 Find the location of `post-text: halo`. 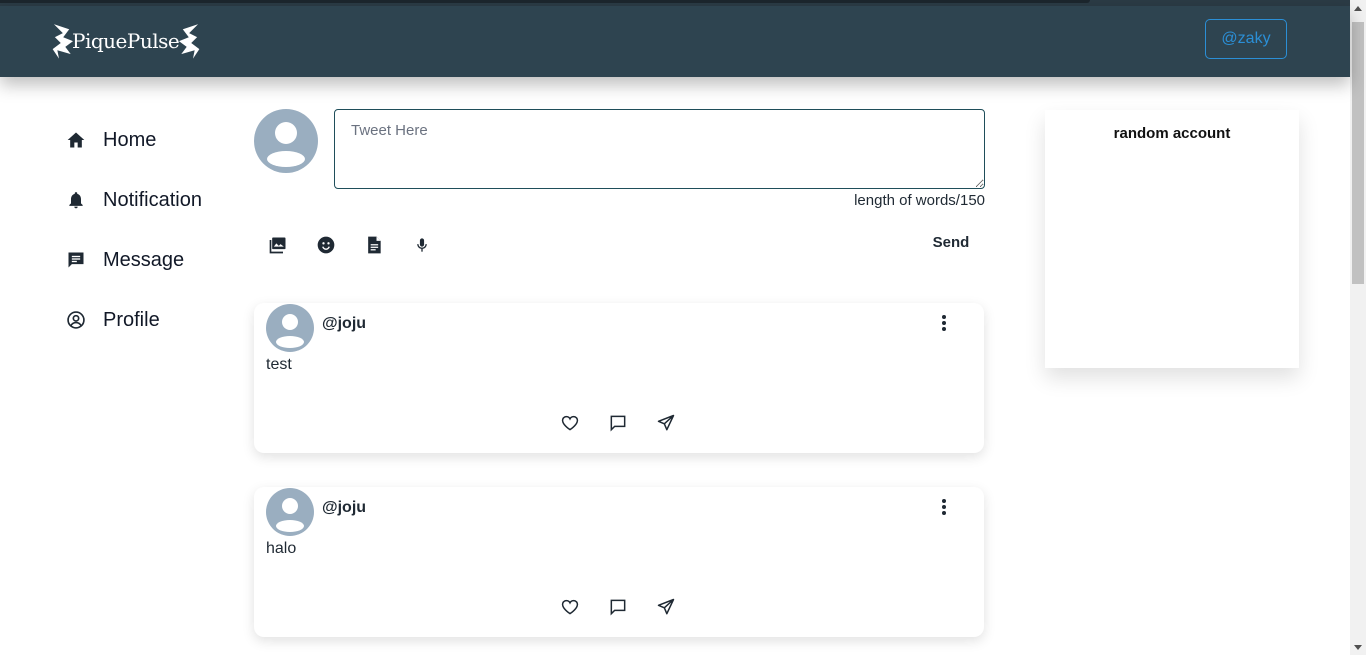

post-text: halo is located at coordinates (281, 548).